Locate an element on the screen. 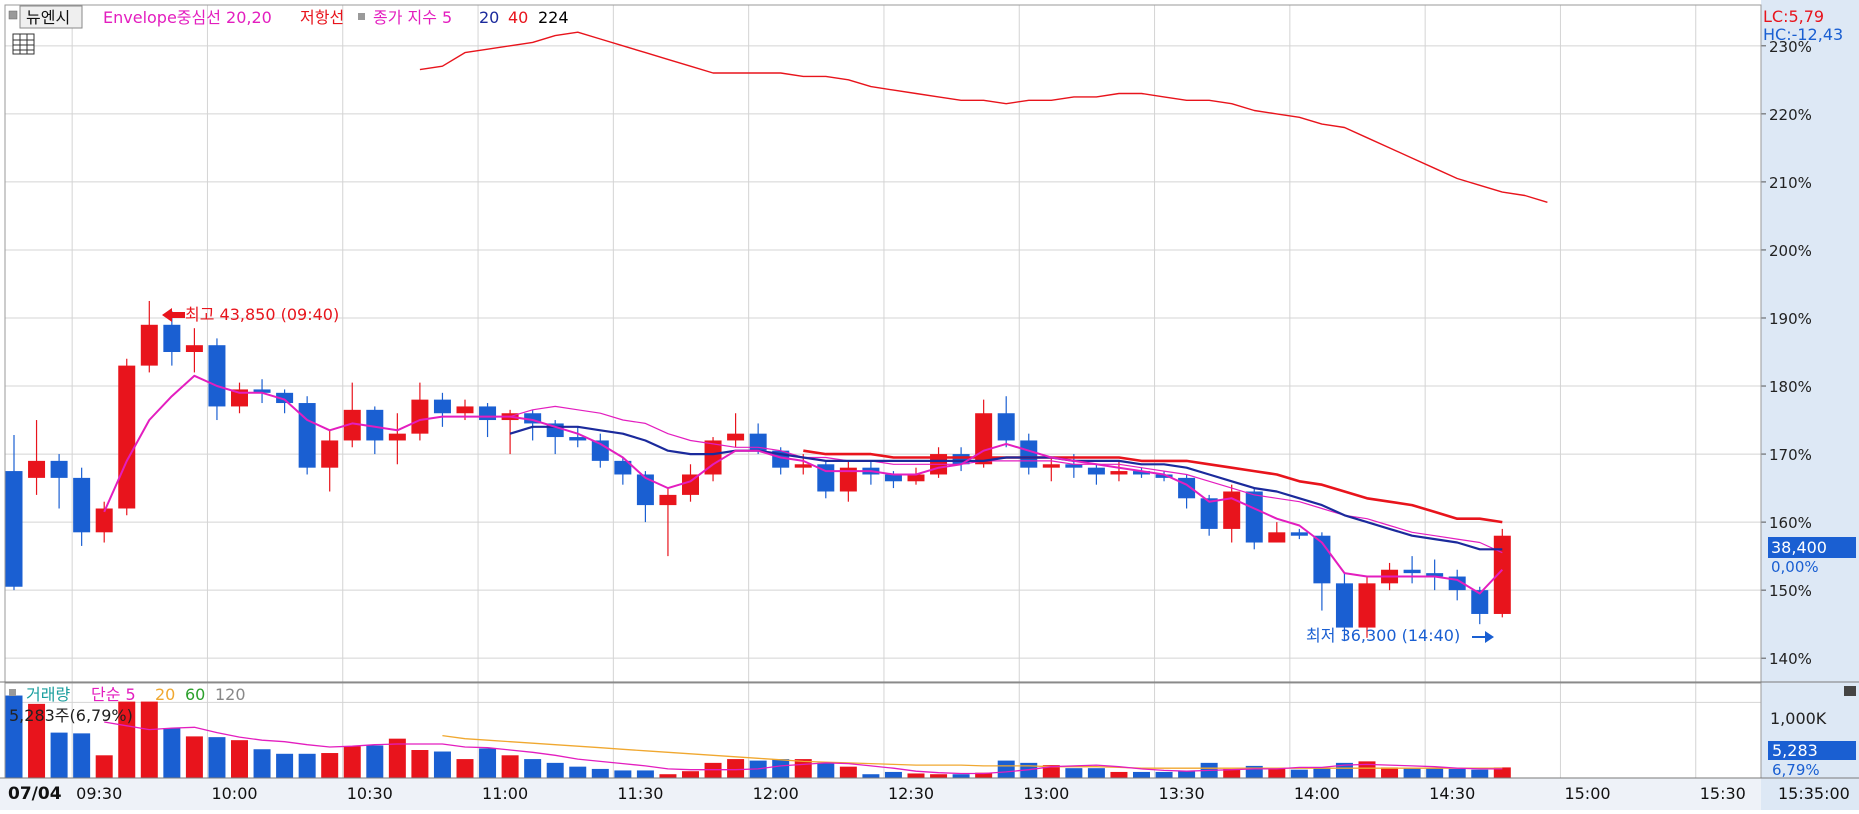 The image size is (1859, 814). volume-current: 5,283주(6,79%) is located at coordinates (71, 715).